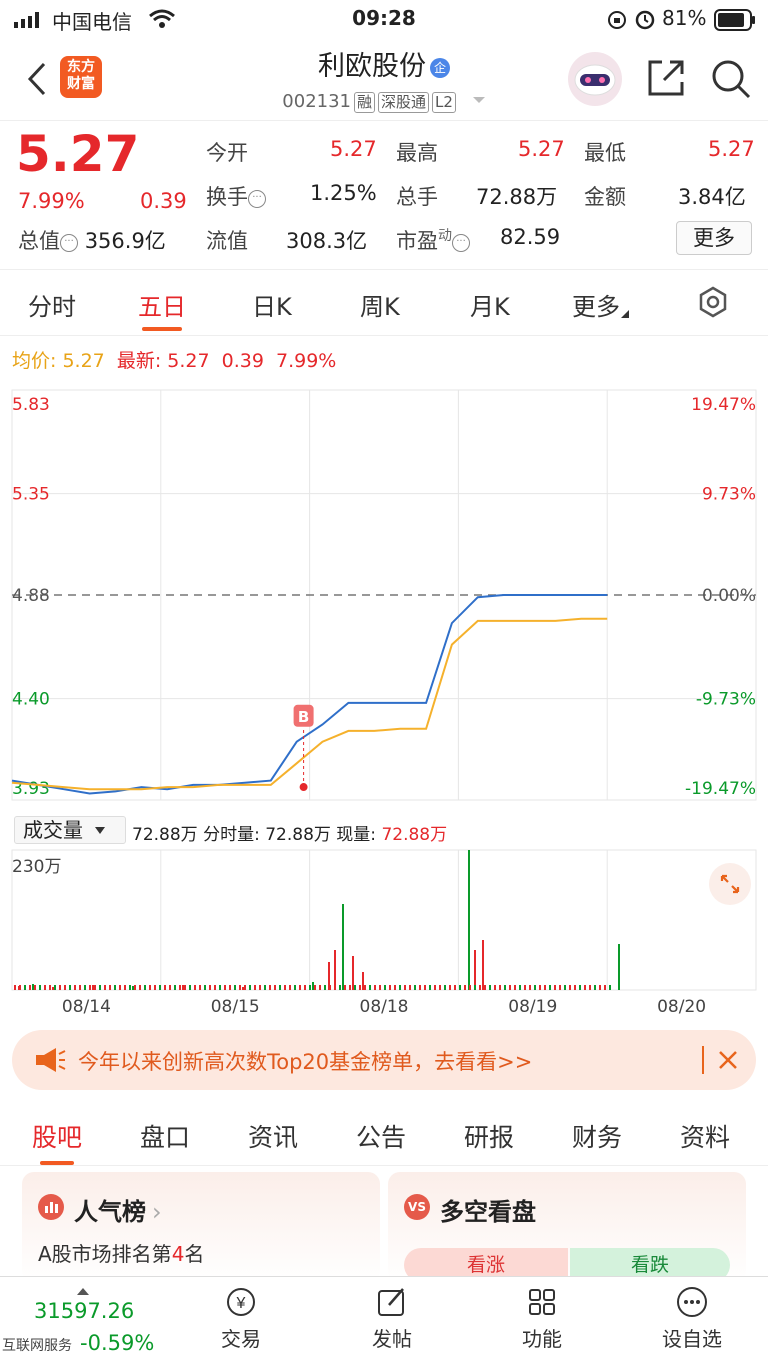 This screenshot has height=1366, width=768. Describe the element at coordinates (705, 1136) in the screenshot. I see `tab-profile: 资料` at that location.